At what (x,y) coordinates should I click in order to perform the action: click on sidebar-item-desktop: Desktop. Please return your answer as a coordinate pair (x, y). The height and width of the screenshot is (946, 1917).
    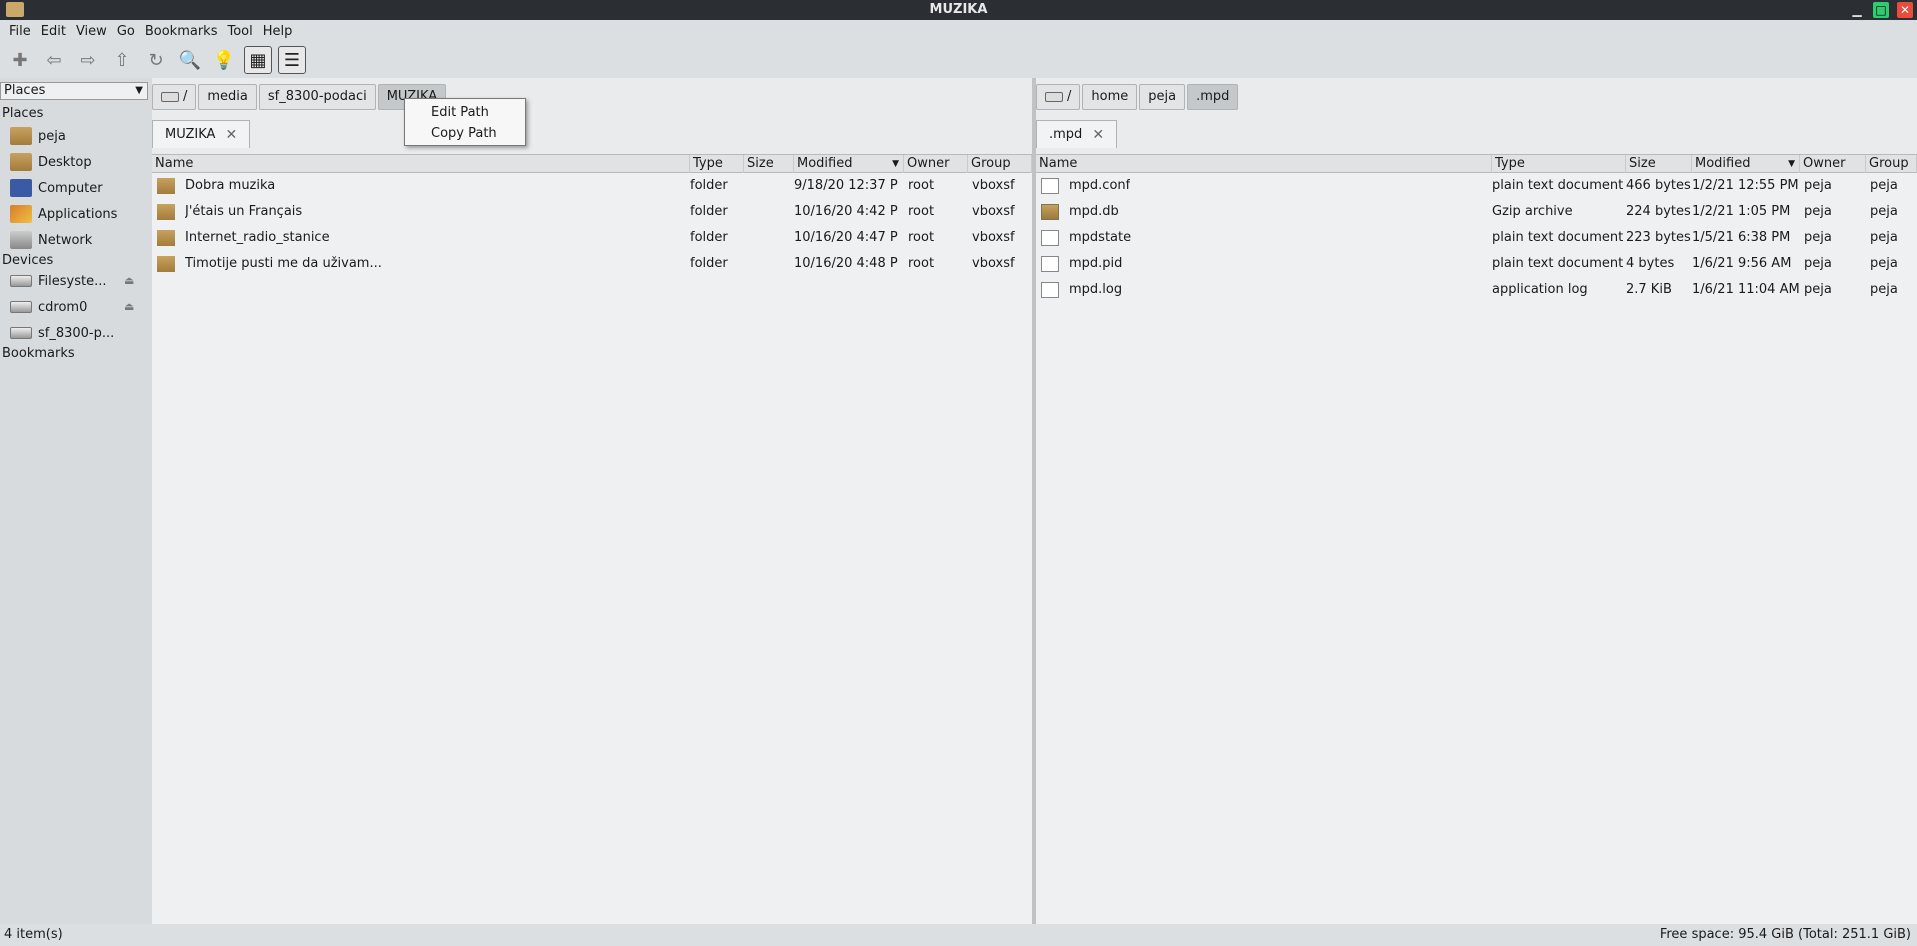
    Looking at the image, I should click on (51, 162).